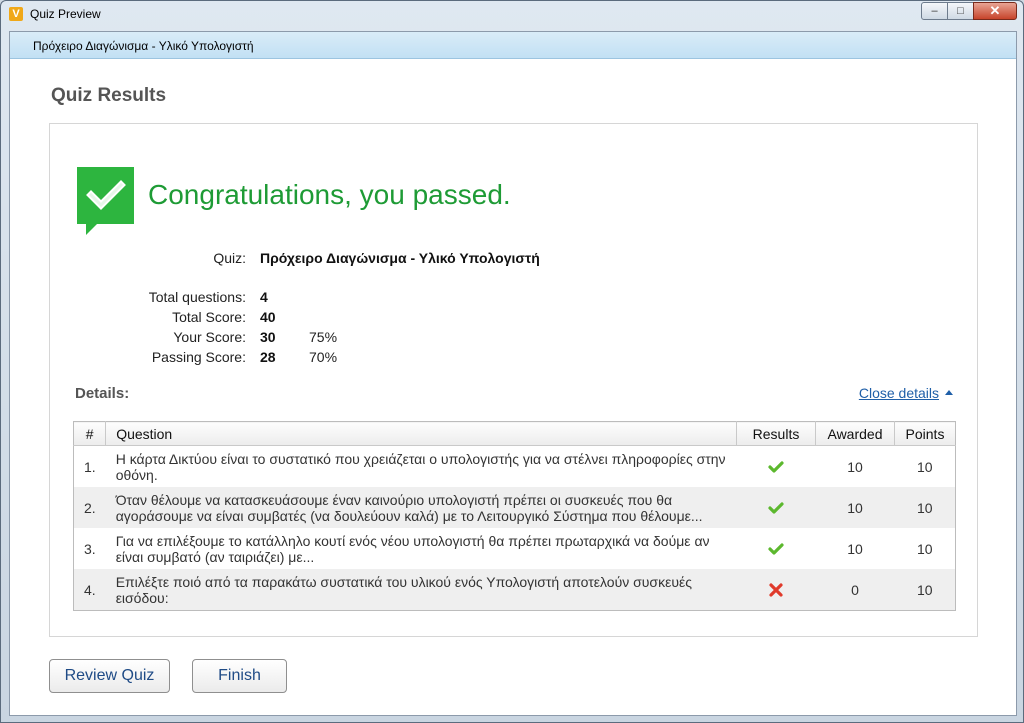  What do you see at coordinates (90, 433) in the screenshot?
I see `column-header-num: #` at bounding box center [90, 433].